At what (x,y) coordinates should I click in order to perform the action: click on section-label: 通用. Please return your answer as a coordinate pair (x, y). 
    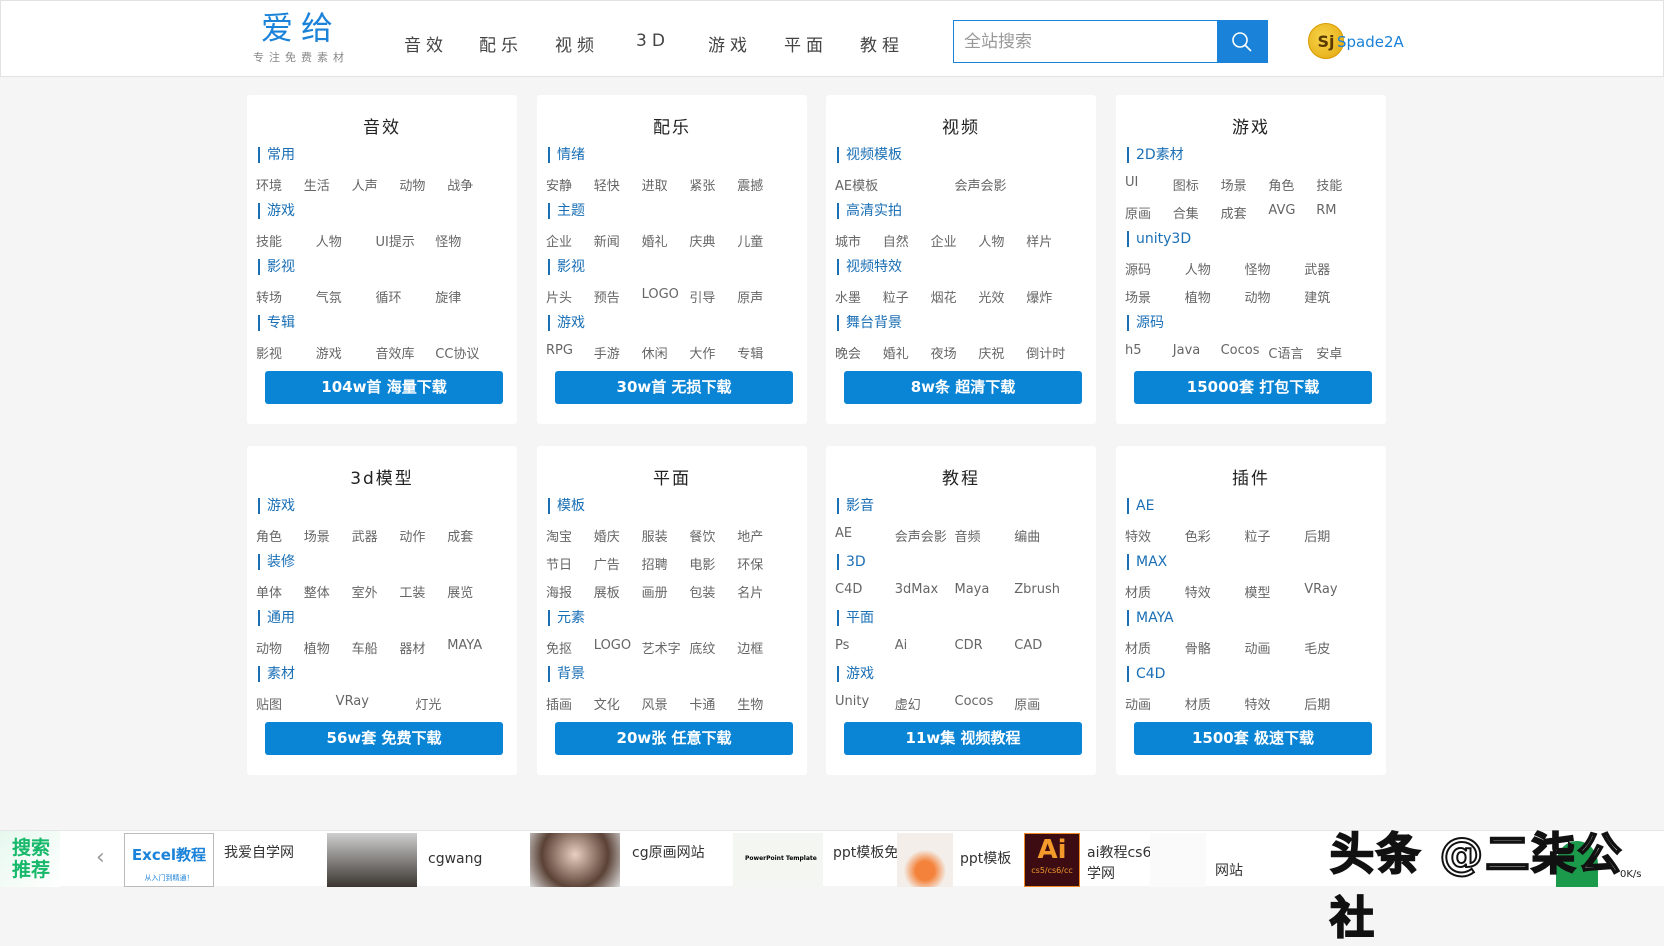
    Looking at the image, I should click on (387, 618).